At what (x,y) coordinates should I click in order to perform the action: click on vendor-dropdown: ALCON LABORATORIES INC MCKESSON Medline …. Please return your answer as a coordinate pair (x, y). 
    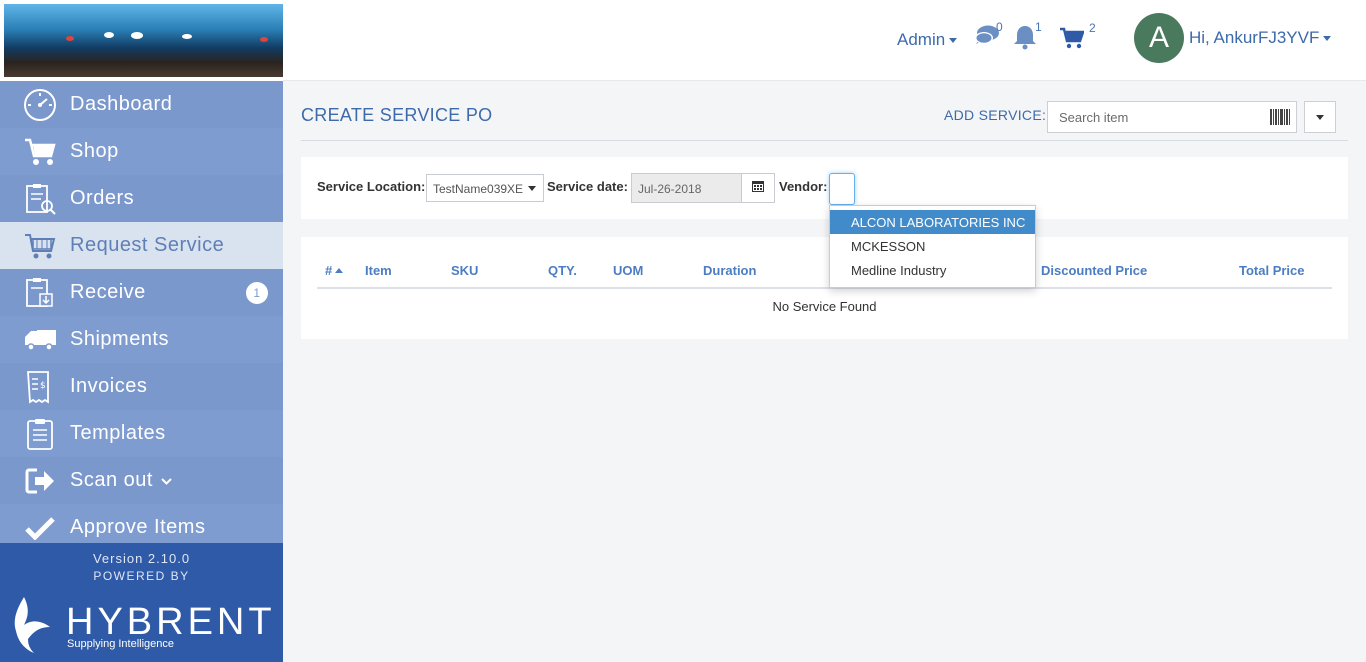
    Looking at the image, I should click on (932, 246).